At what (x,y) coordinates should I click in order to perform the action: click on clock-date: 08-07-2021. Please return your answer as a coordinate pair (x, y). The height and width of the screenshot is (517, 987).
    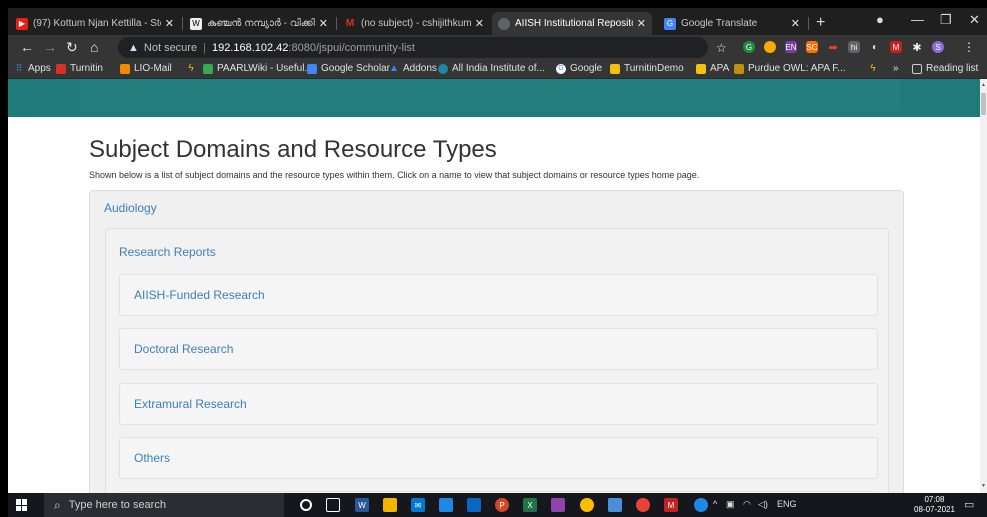
    Looking at the image, I should click on (934, 509).